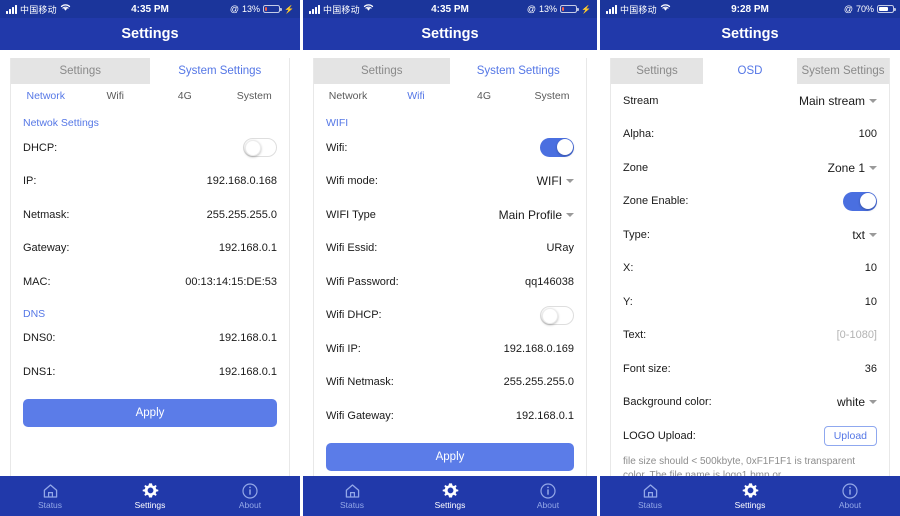 This screenshot has height=516, width=900. I want to click on setting-row: Background color: white, so click(750, 403).